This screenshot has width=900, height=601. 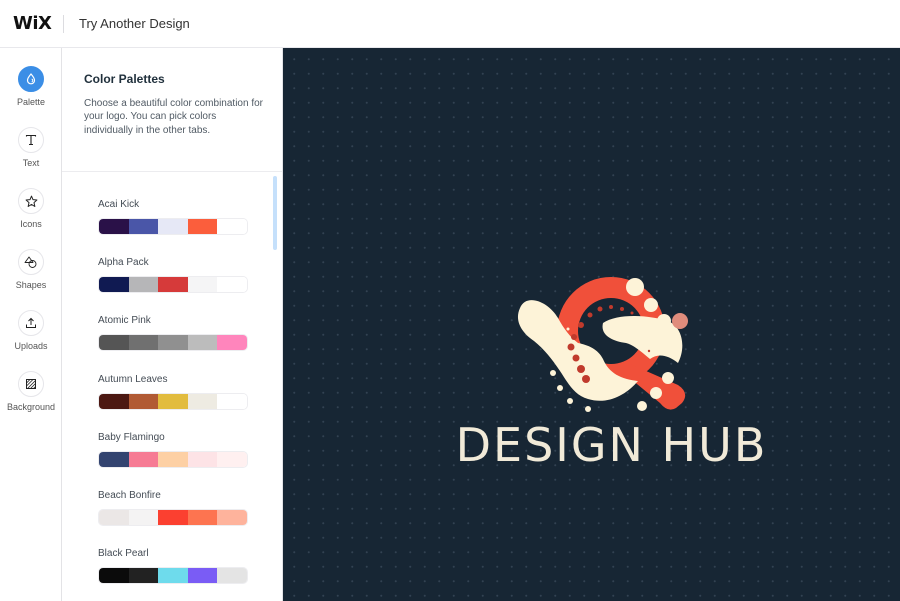 I want to click on upload-icon, so click(x=31, y=323).